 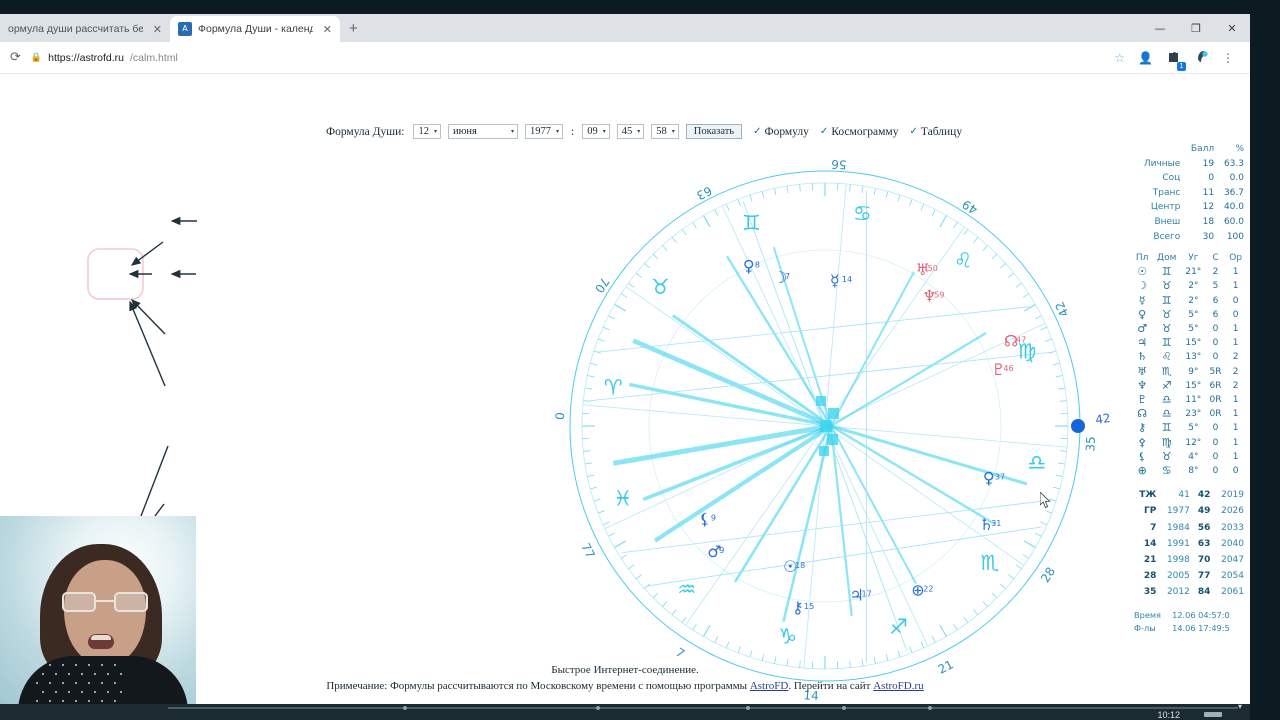 I want to click on reload-icon: ⟳, so click(x=15, y=57).